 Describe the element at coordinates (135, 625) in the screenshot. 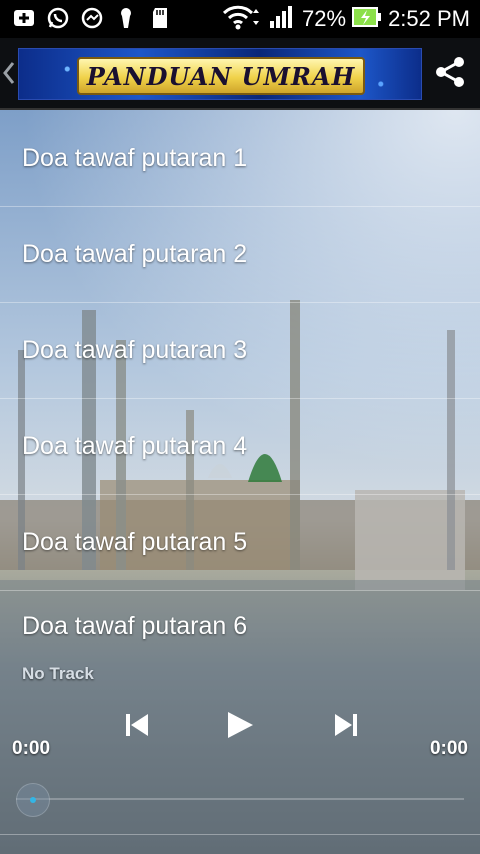

I see `list-item-label: Doa tawaf putaran 6` at that location.